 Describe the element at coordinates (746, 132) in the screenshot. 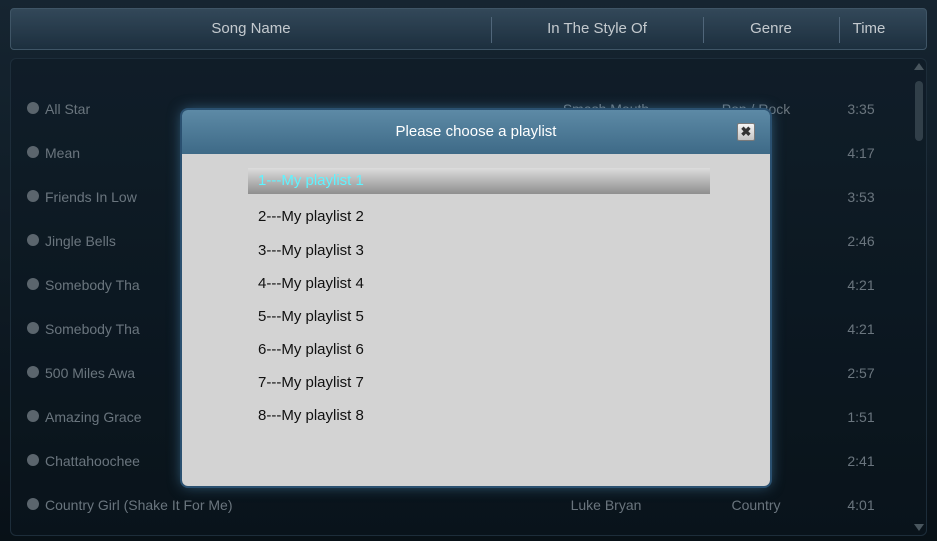

I see `close-icon: ✖` at that location.